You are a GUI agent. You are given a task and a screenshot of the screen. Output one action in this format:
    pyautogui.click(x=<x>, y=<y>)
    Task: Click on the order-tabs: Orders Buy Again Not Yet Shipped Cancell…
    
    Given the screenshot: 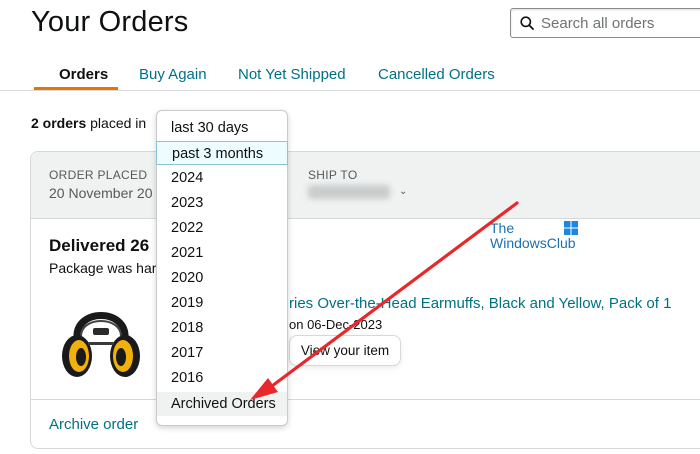 What is the action you would take?
    pyautogui.click(x=350, y=74)
    